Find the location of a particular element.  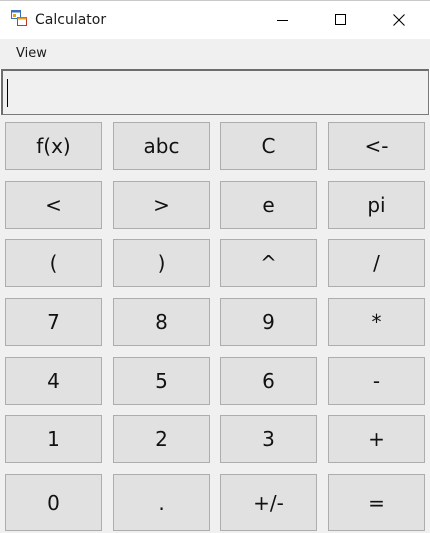

menu-bar: View is located at coordinates (215, 54).